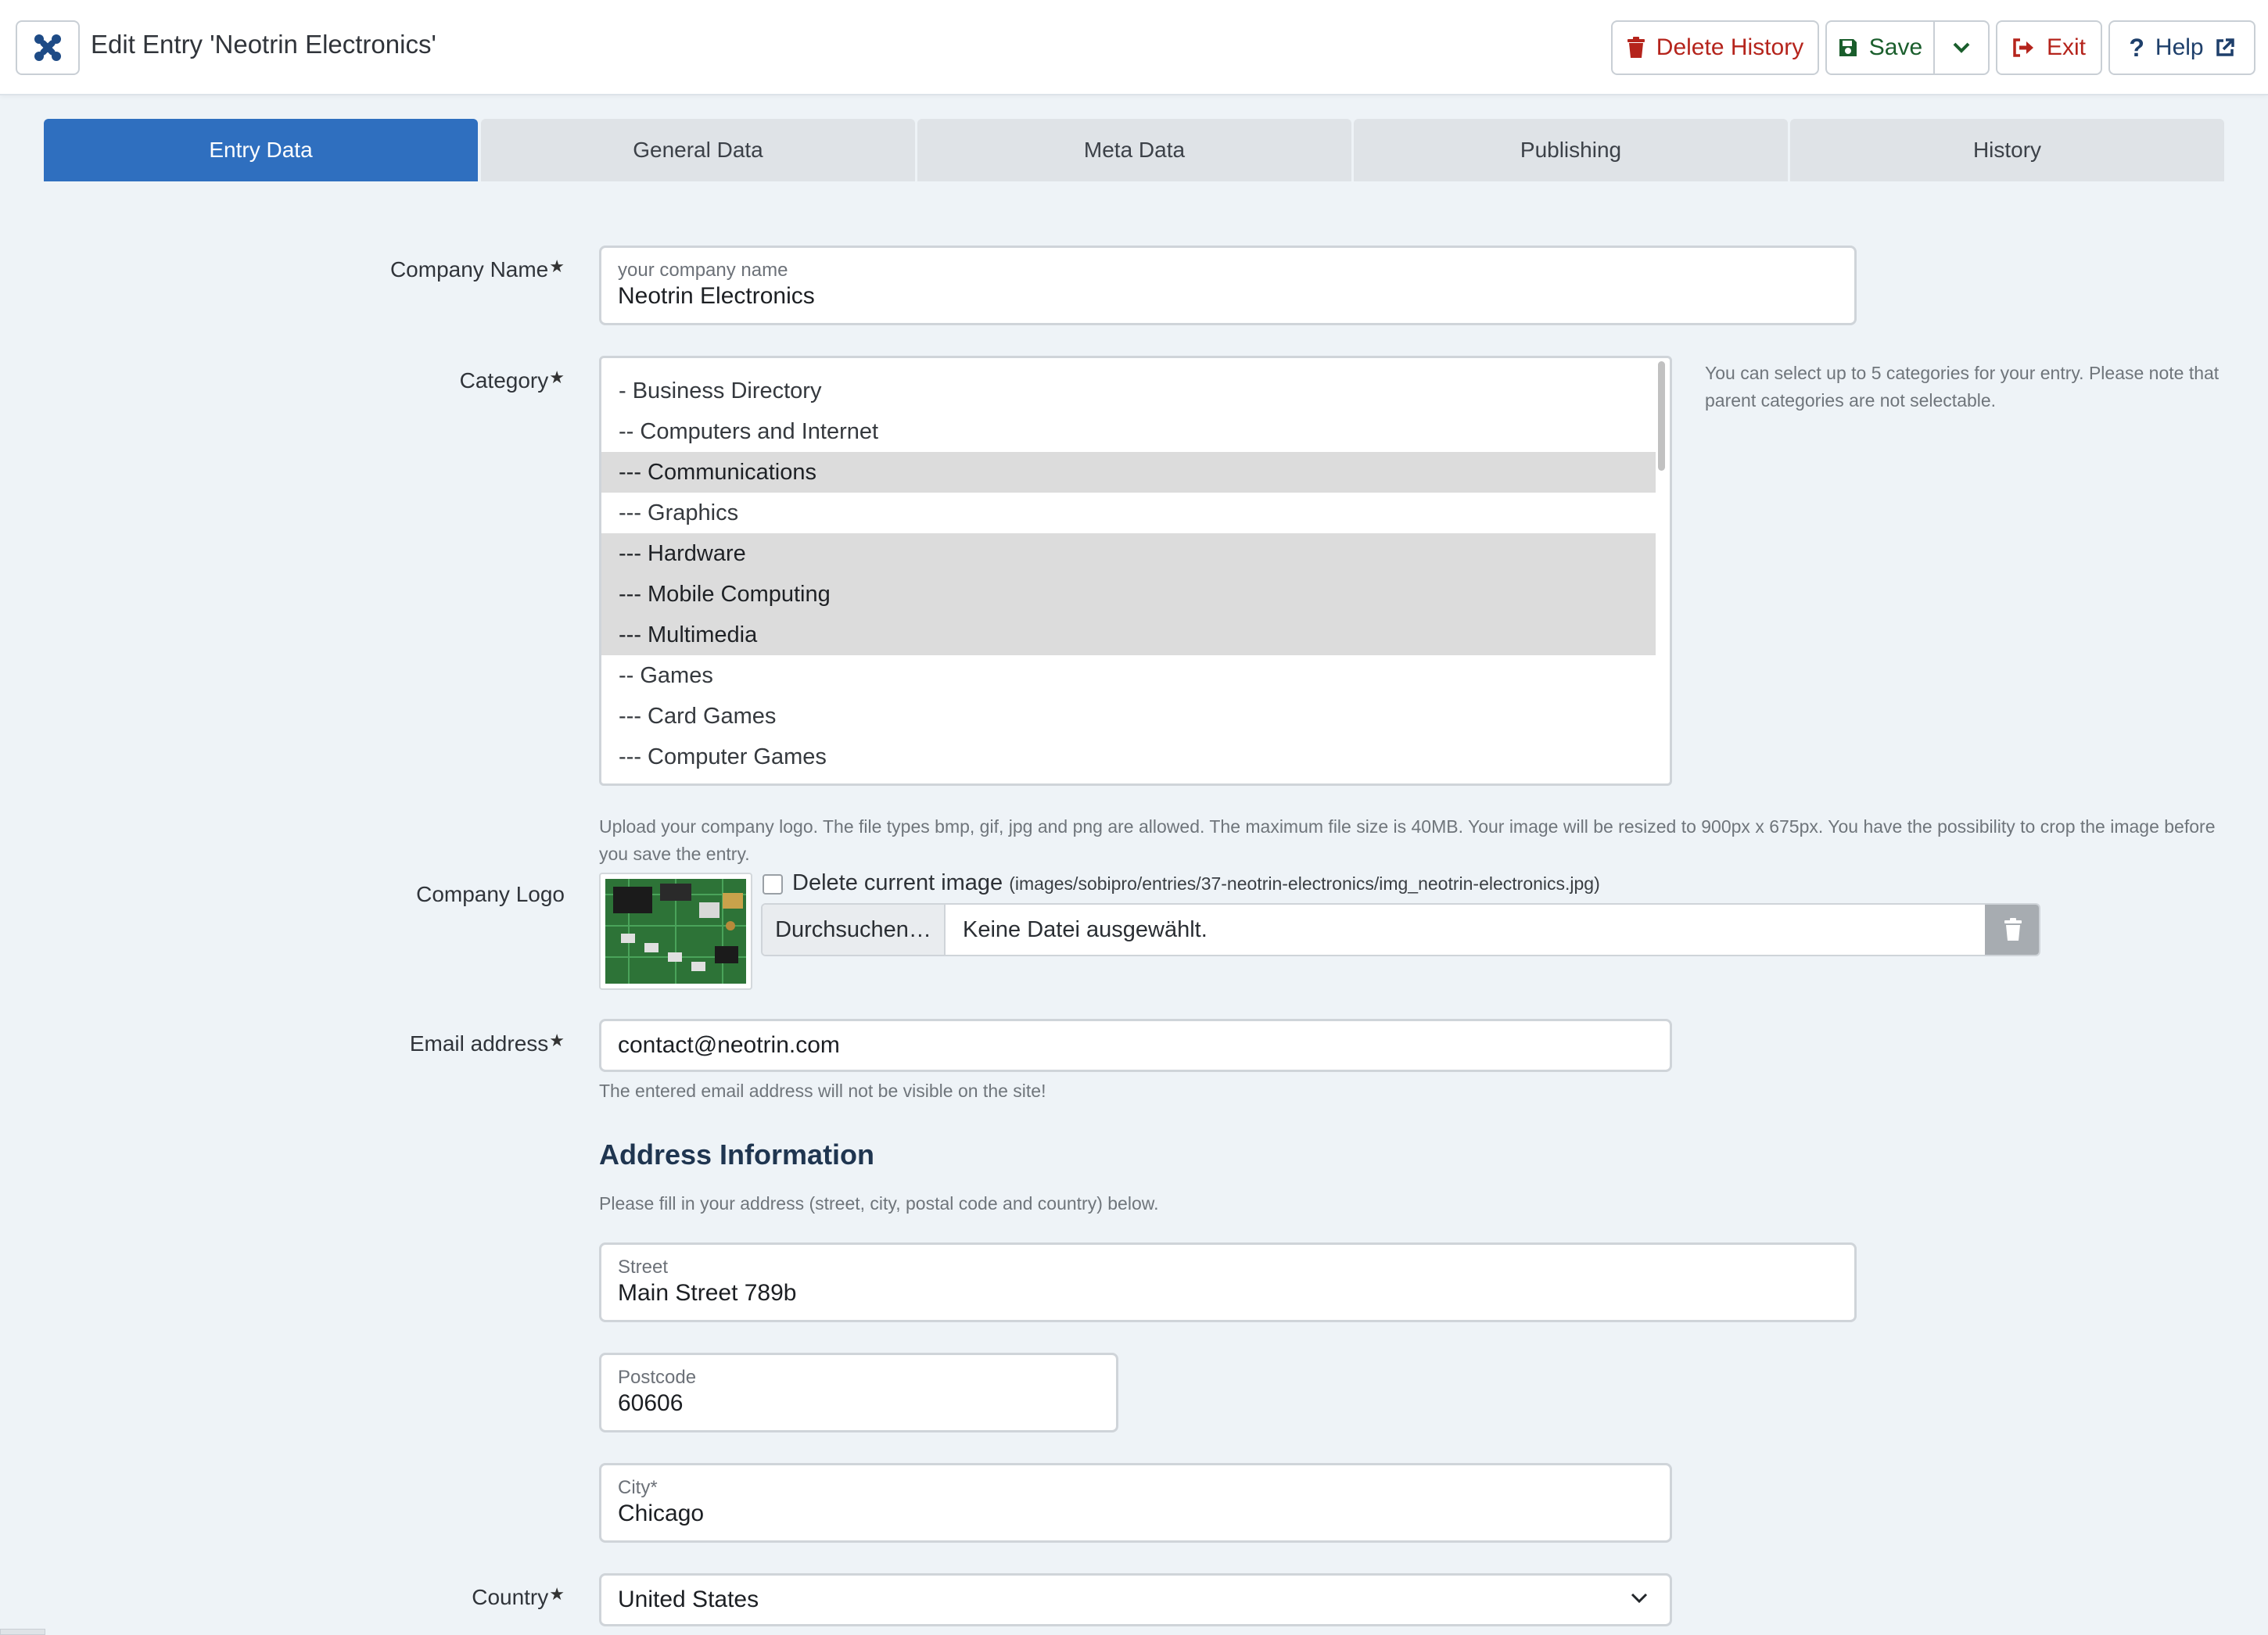  What do you see at coordinates (675, 932) in the screenshot?
I see `company-logo-thumbnail` at bounding box center [675, 932].